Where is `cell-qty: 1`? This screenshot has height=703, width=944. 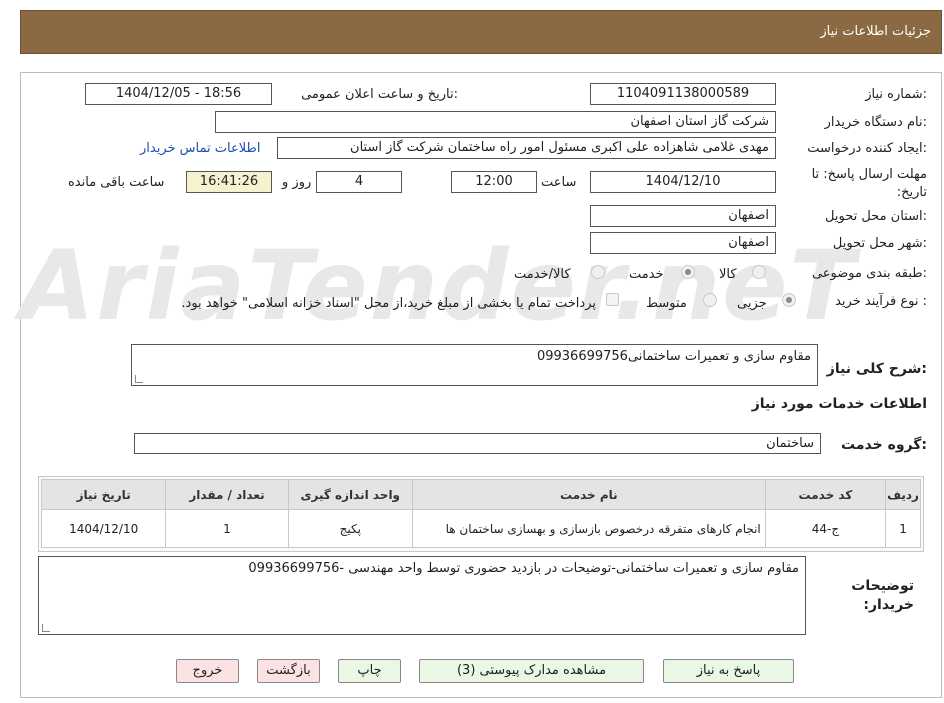 cell-qty: 1 is located at coordinates (227, 528).